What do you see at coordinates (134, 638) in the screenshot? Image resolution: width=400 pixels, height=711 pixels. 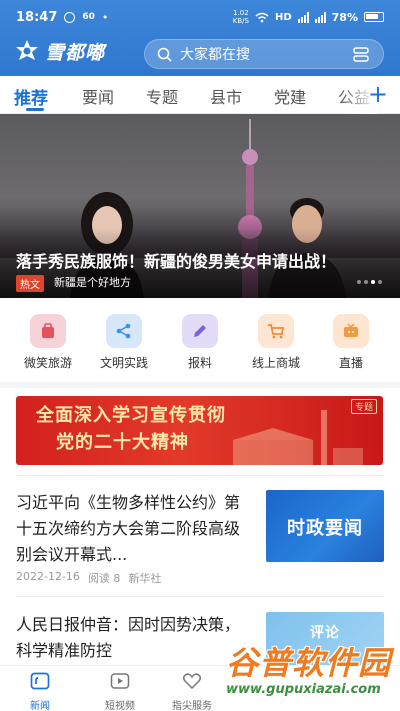 I see `news-title: 人民日报仲音：因时因势决策，科学精准防控` at bounding box center [134, 638].